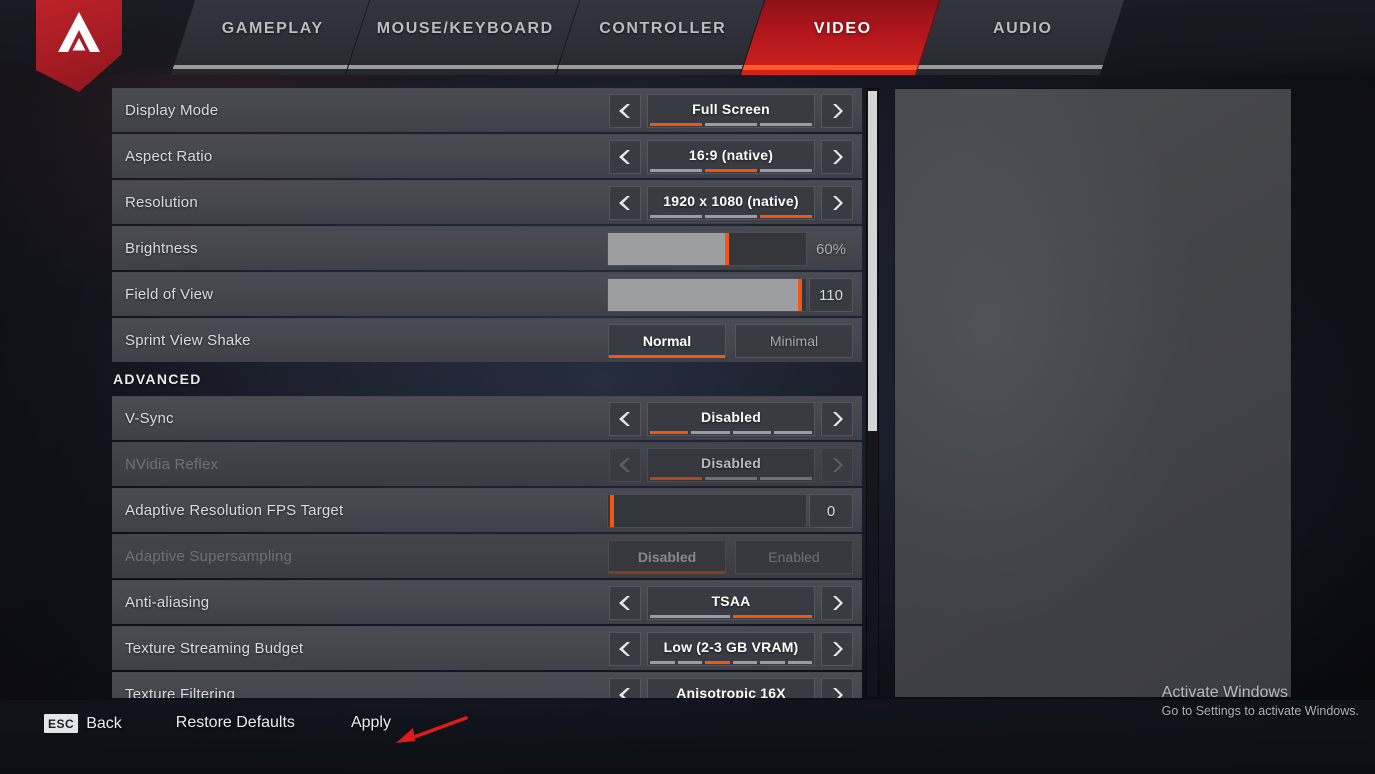  What do you see at coordinates (270, 37) in the screenshot?
I see `tab-gameplay: GAMEPLAY` at bounding box center [270, 37].